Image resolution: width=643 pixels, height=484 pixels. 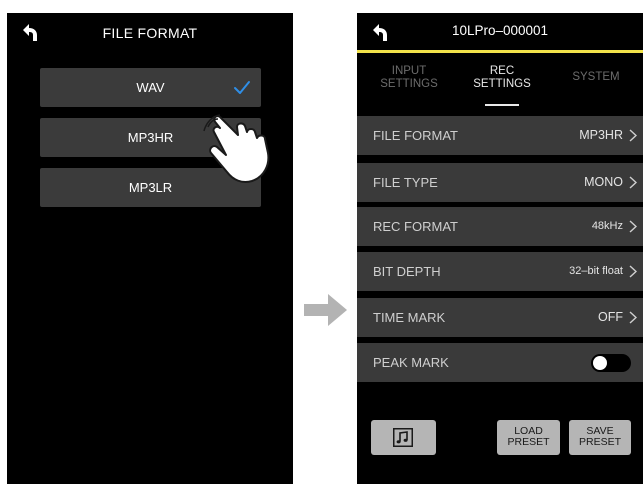 I want to click on save-preset-button: SAVE PRESET, so click(x=600, y=437).